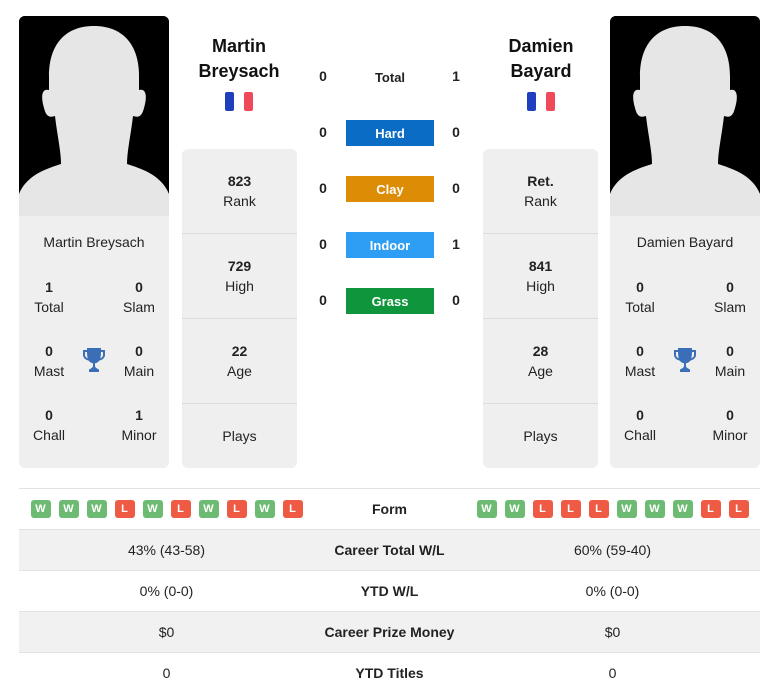 This screenshot has width=779, height=699. What do you see at coordinates (239, 361) in the screenshot?
I see `stat-age: 22 Age` at bounding box center [239, 361].